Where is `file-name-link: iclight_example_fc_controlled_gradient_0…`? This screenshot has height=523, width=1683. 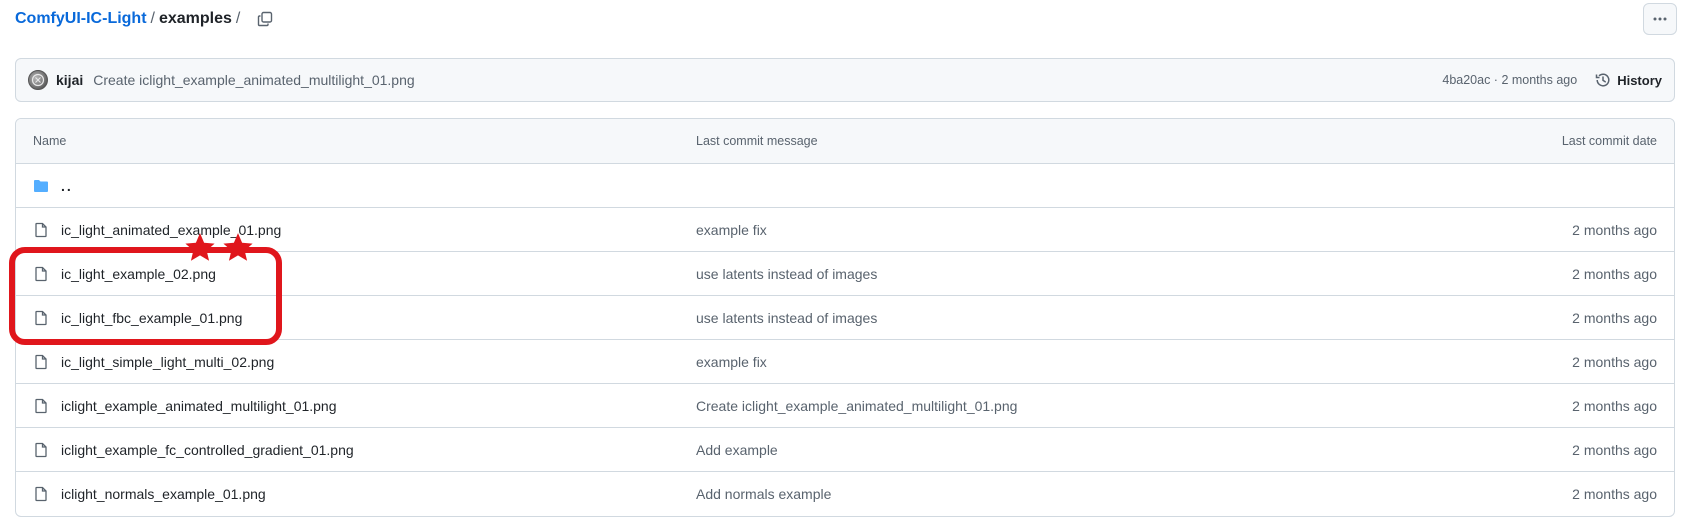
file-name-link: iclight_example_fc_controlled_gradient_0… is located at coordinates (207, 450).